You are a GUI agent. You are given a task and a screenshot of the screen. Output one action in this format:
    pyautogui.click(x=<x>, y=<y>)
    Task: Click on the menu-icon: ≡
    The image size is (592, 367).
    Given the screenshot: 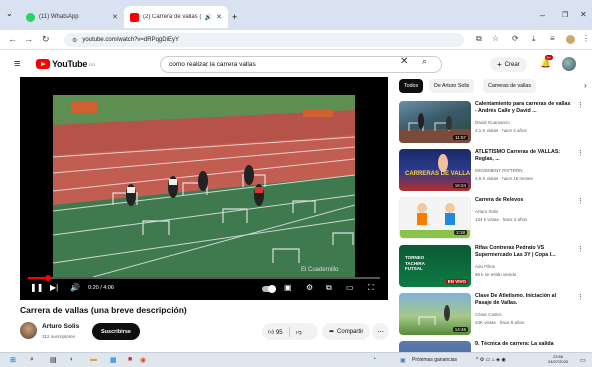 What is the action you would take?
    pyautogui.click(x=17, y=64)
    